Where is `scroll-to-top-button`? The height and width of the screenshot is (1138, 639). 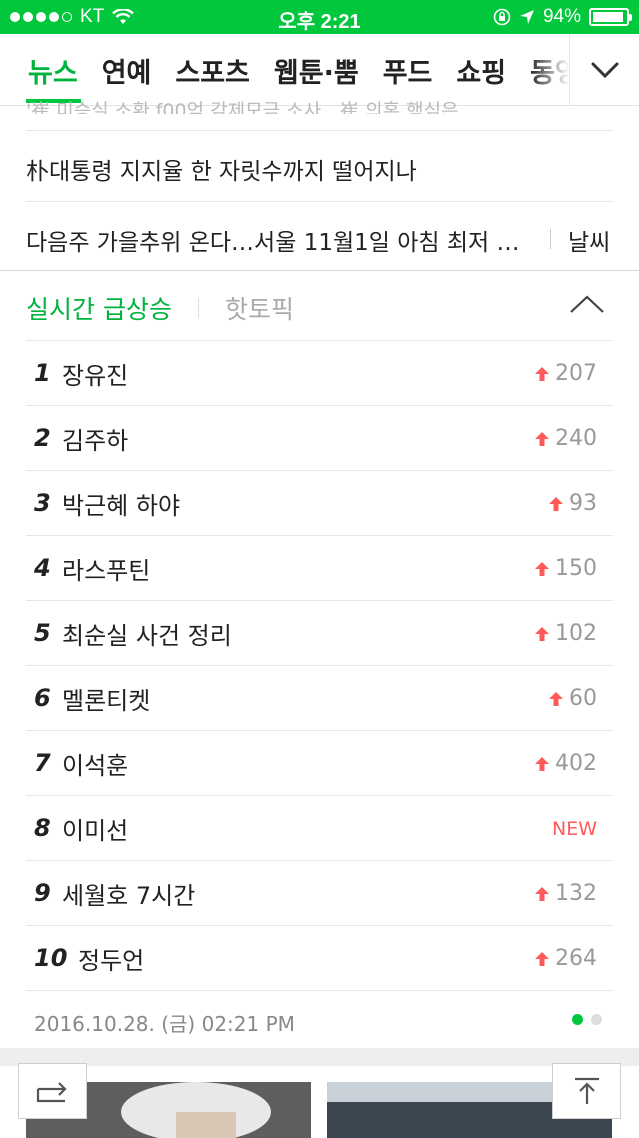
scroll-to-top-button is located at coordinates (586, 1091).